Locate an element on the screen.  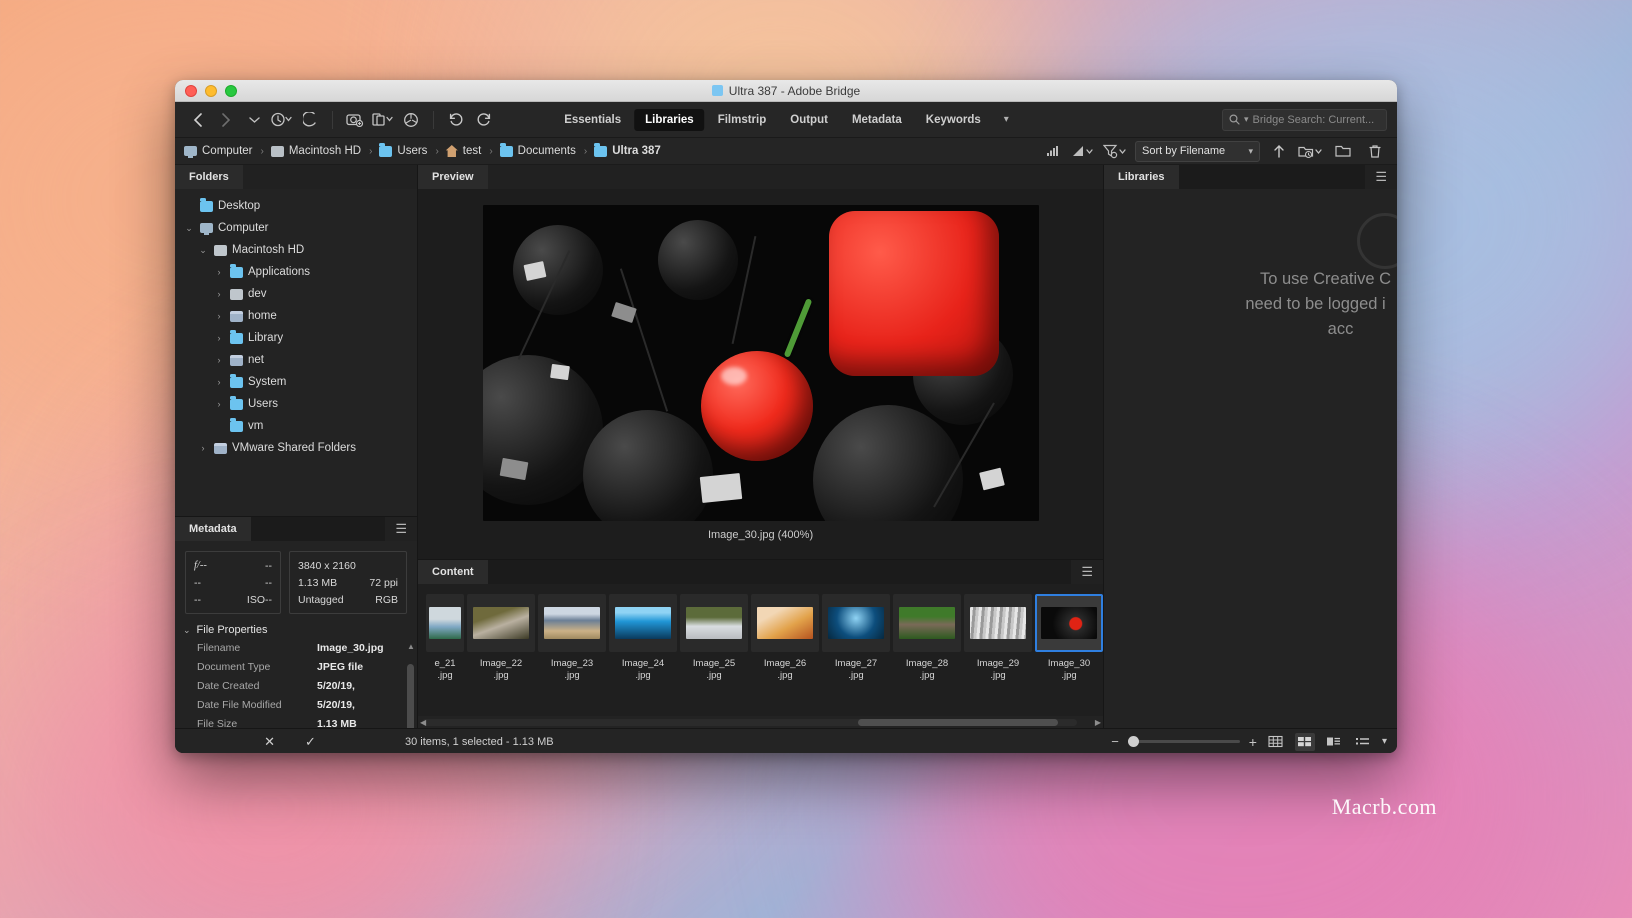
list-item: Image_30 .jpg is located at coordinates (1069, 638).